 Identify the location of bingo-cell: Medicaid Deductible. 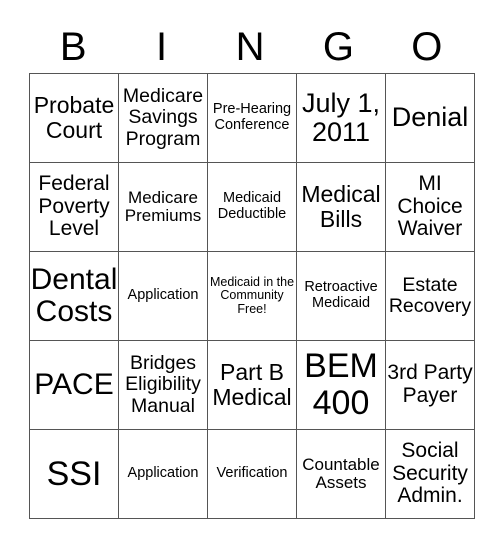
(252, 207).